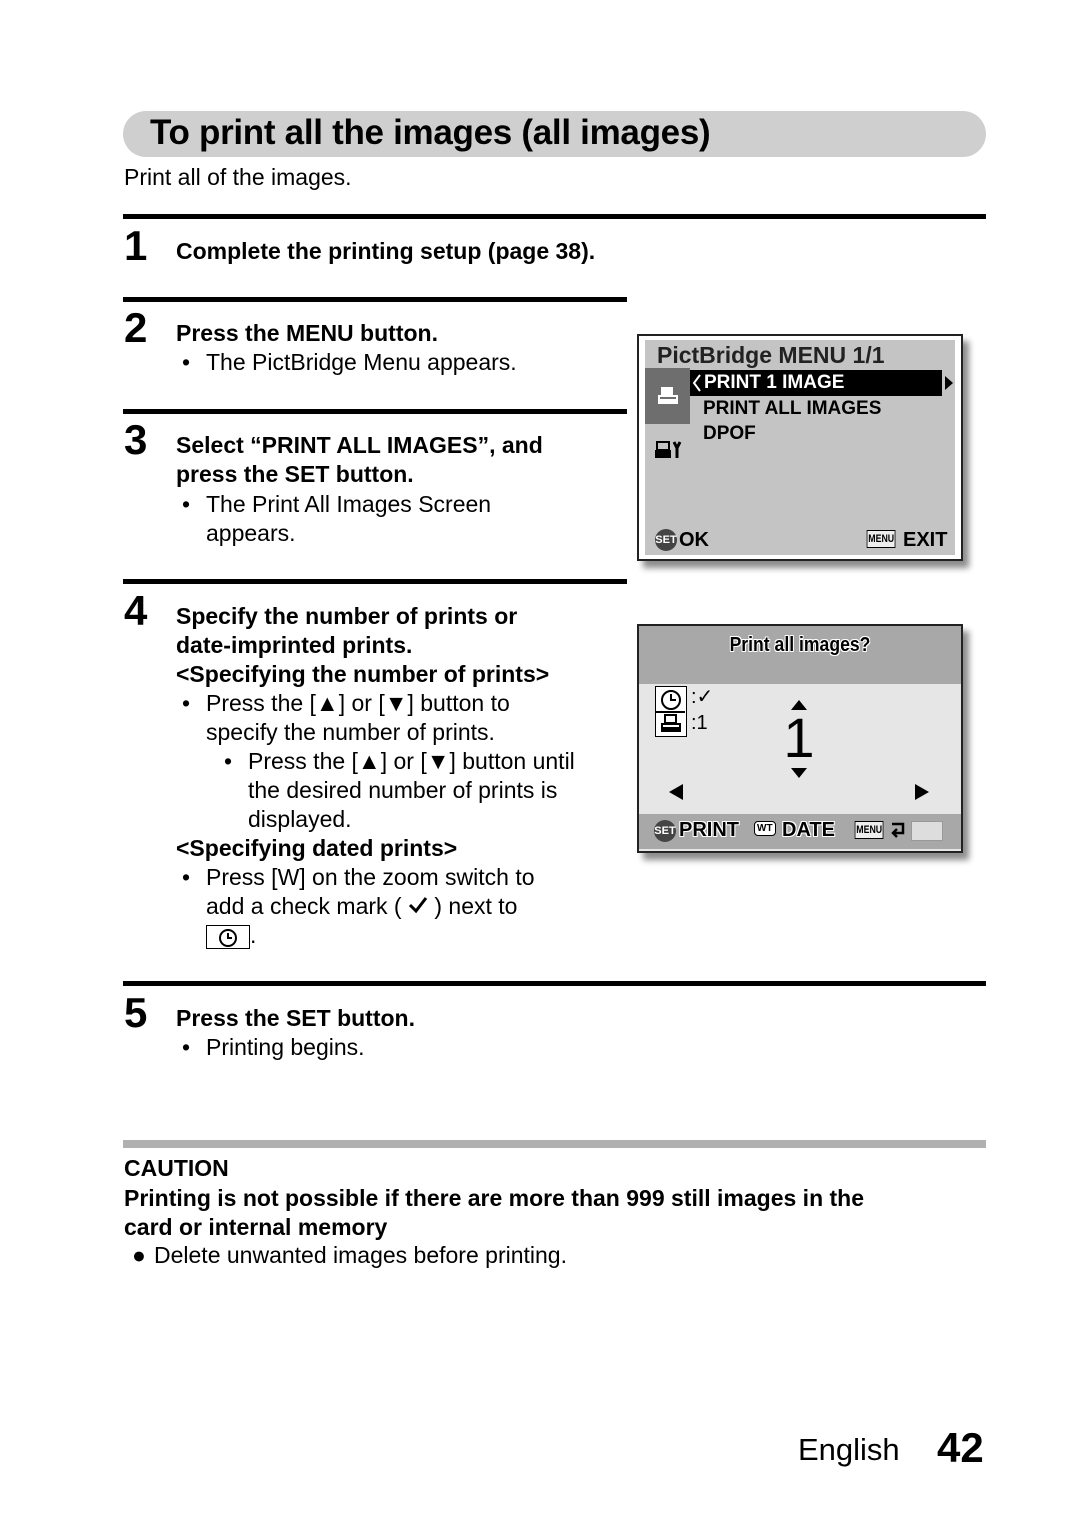  I want to click on step-5-divider, so click(554, 983).